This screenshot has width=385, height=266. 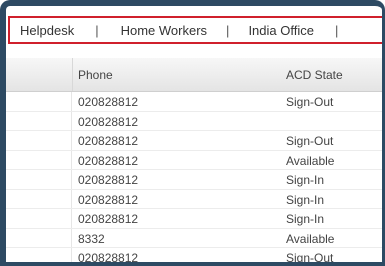 I want to click on phone-cell: 8332, so click(x=91, y=238).